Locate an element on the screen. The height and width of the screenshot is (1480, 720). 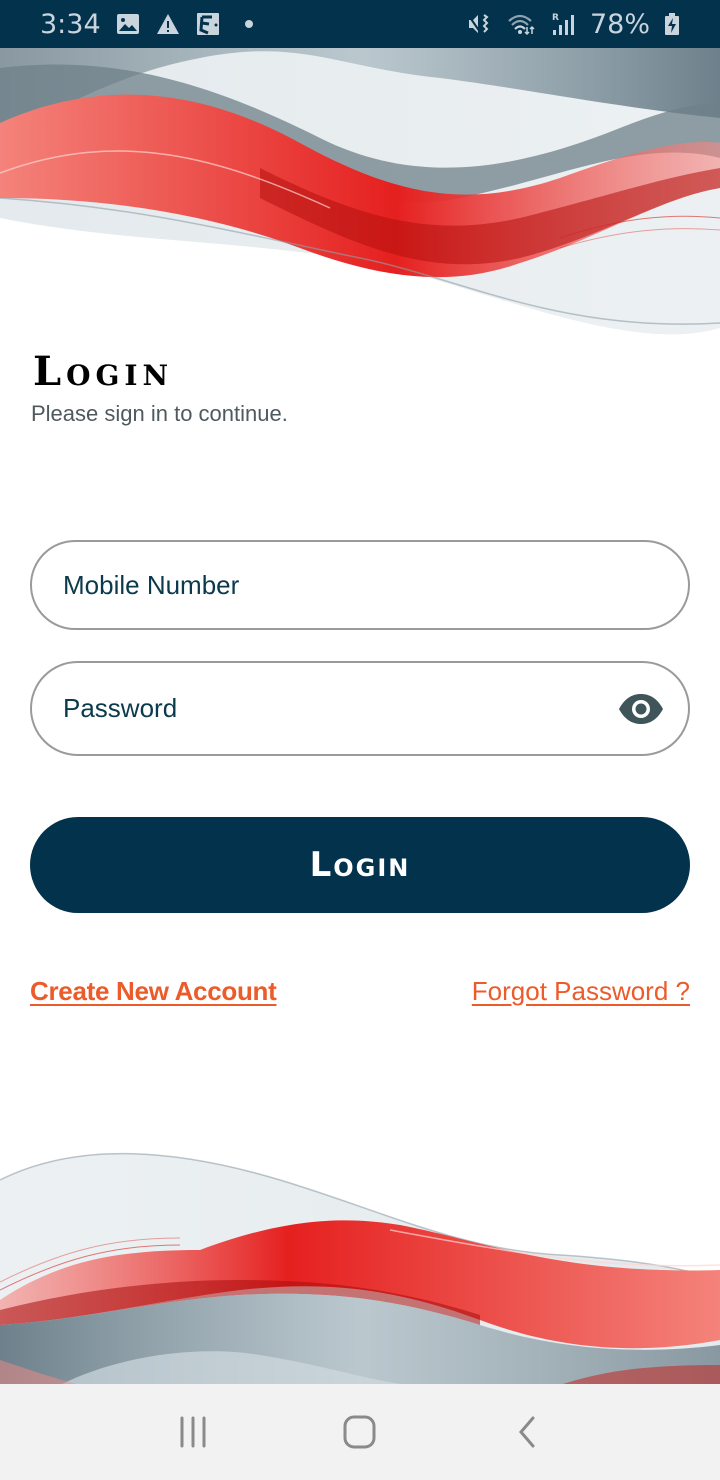
home-icon is located at coordinates (359, 1432).